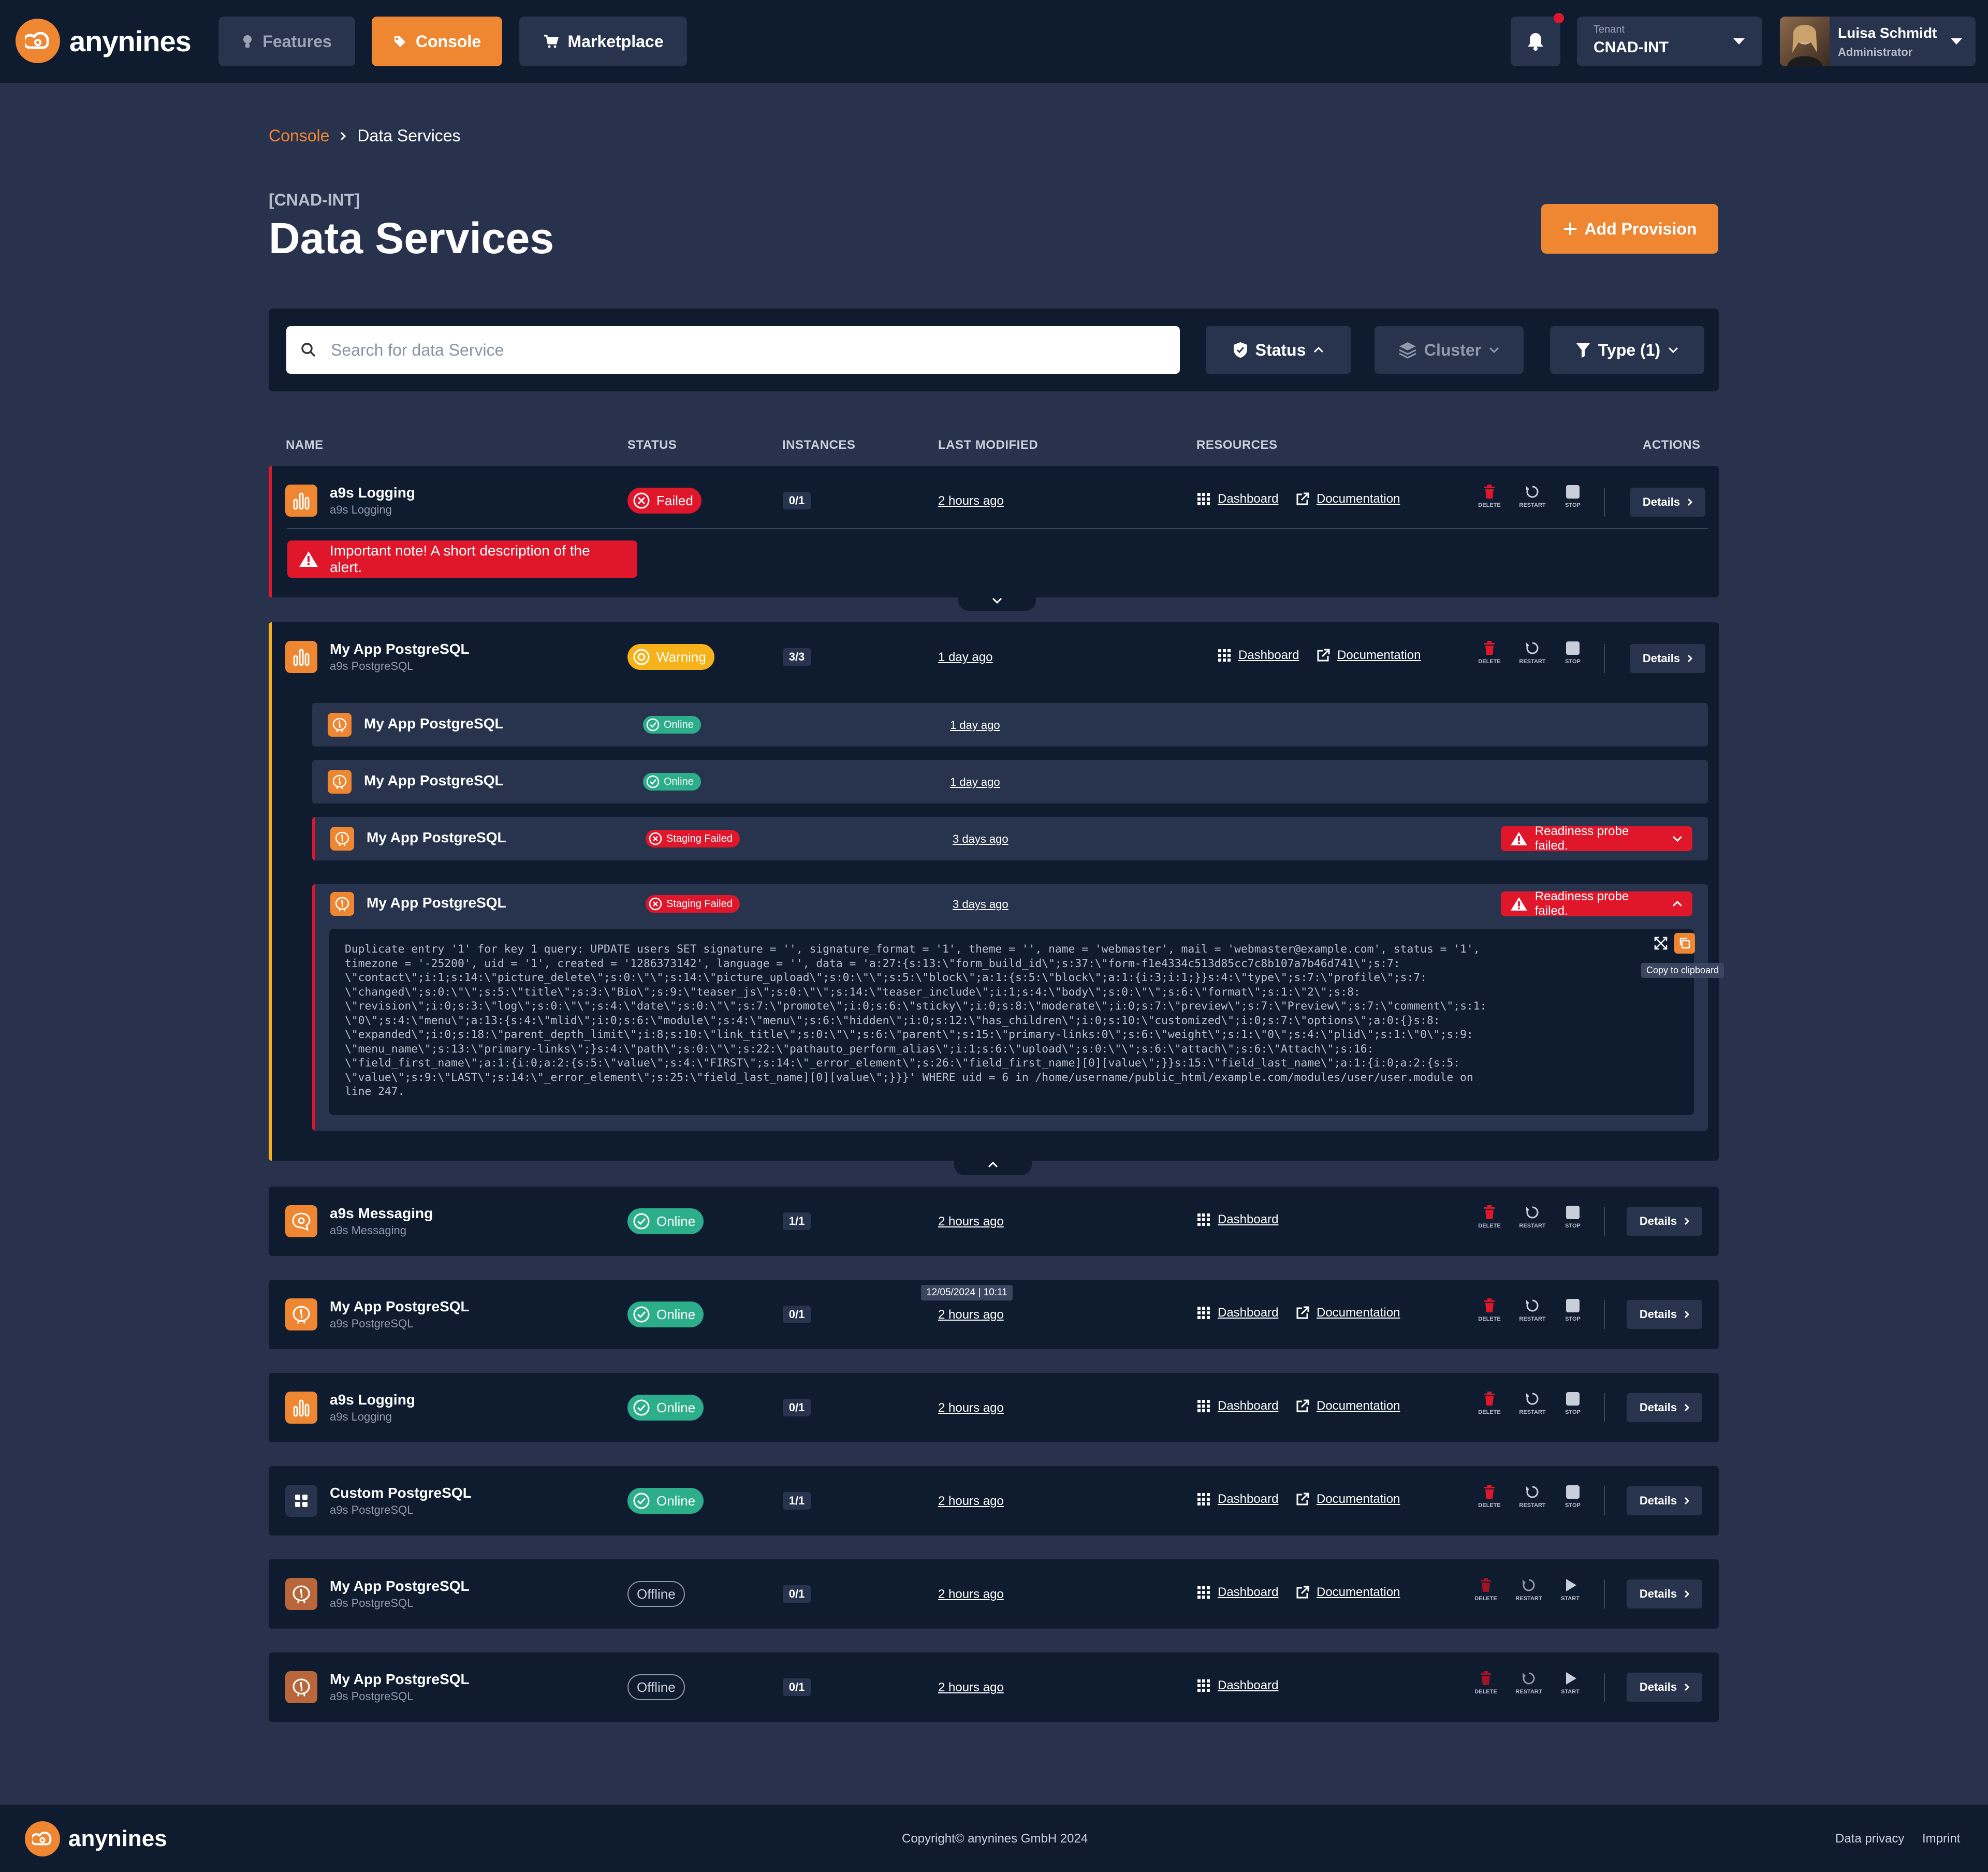 This screenshot has width=1988, height=1872. I want to click on instance-name: My App PostgreSQL, so click(434, 723).